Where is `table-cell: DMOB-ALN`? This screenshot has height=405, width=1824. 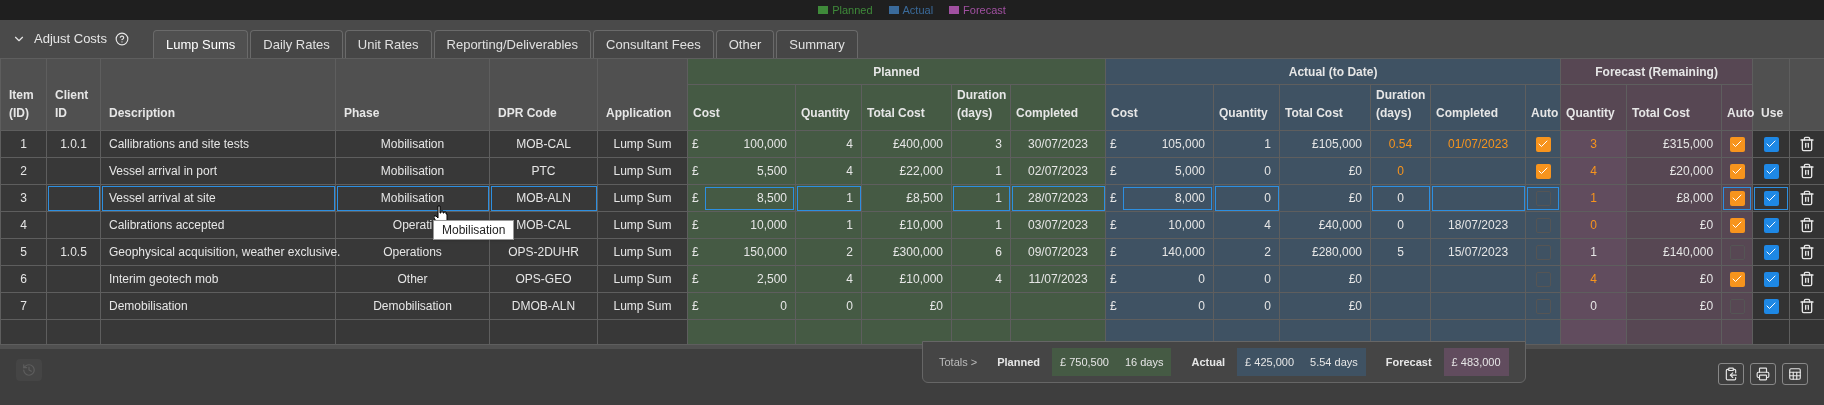
table-cell: DMOB-ALN is located at coordinates (543, 306).